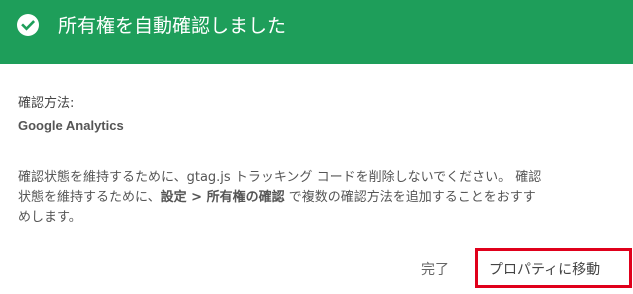 The image size is (633, 294). I want to click on done-button: 完了, so click(435, 269).